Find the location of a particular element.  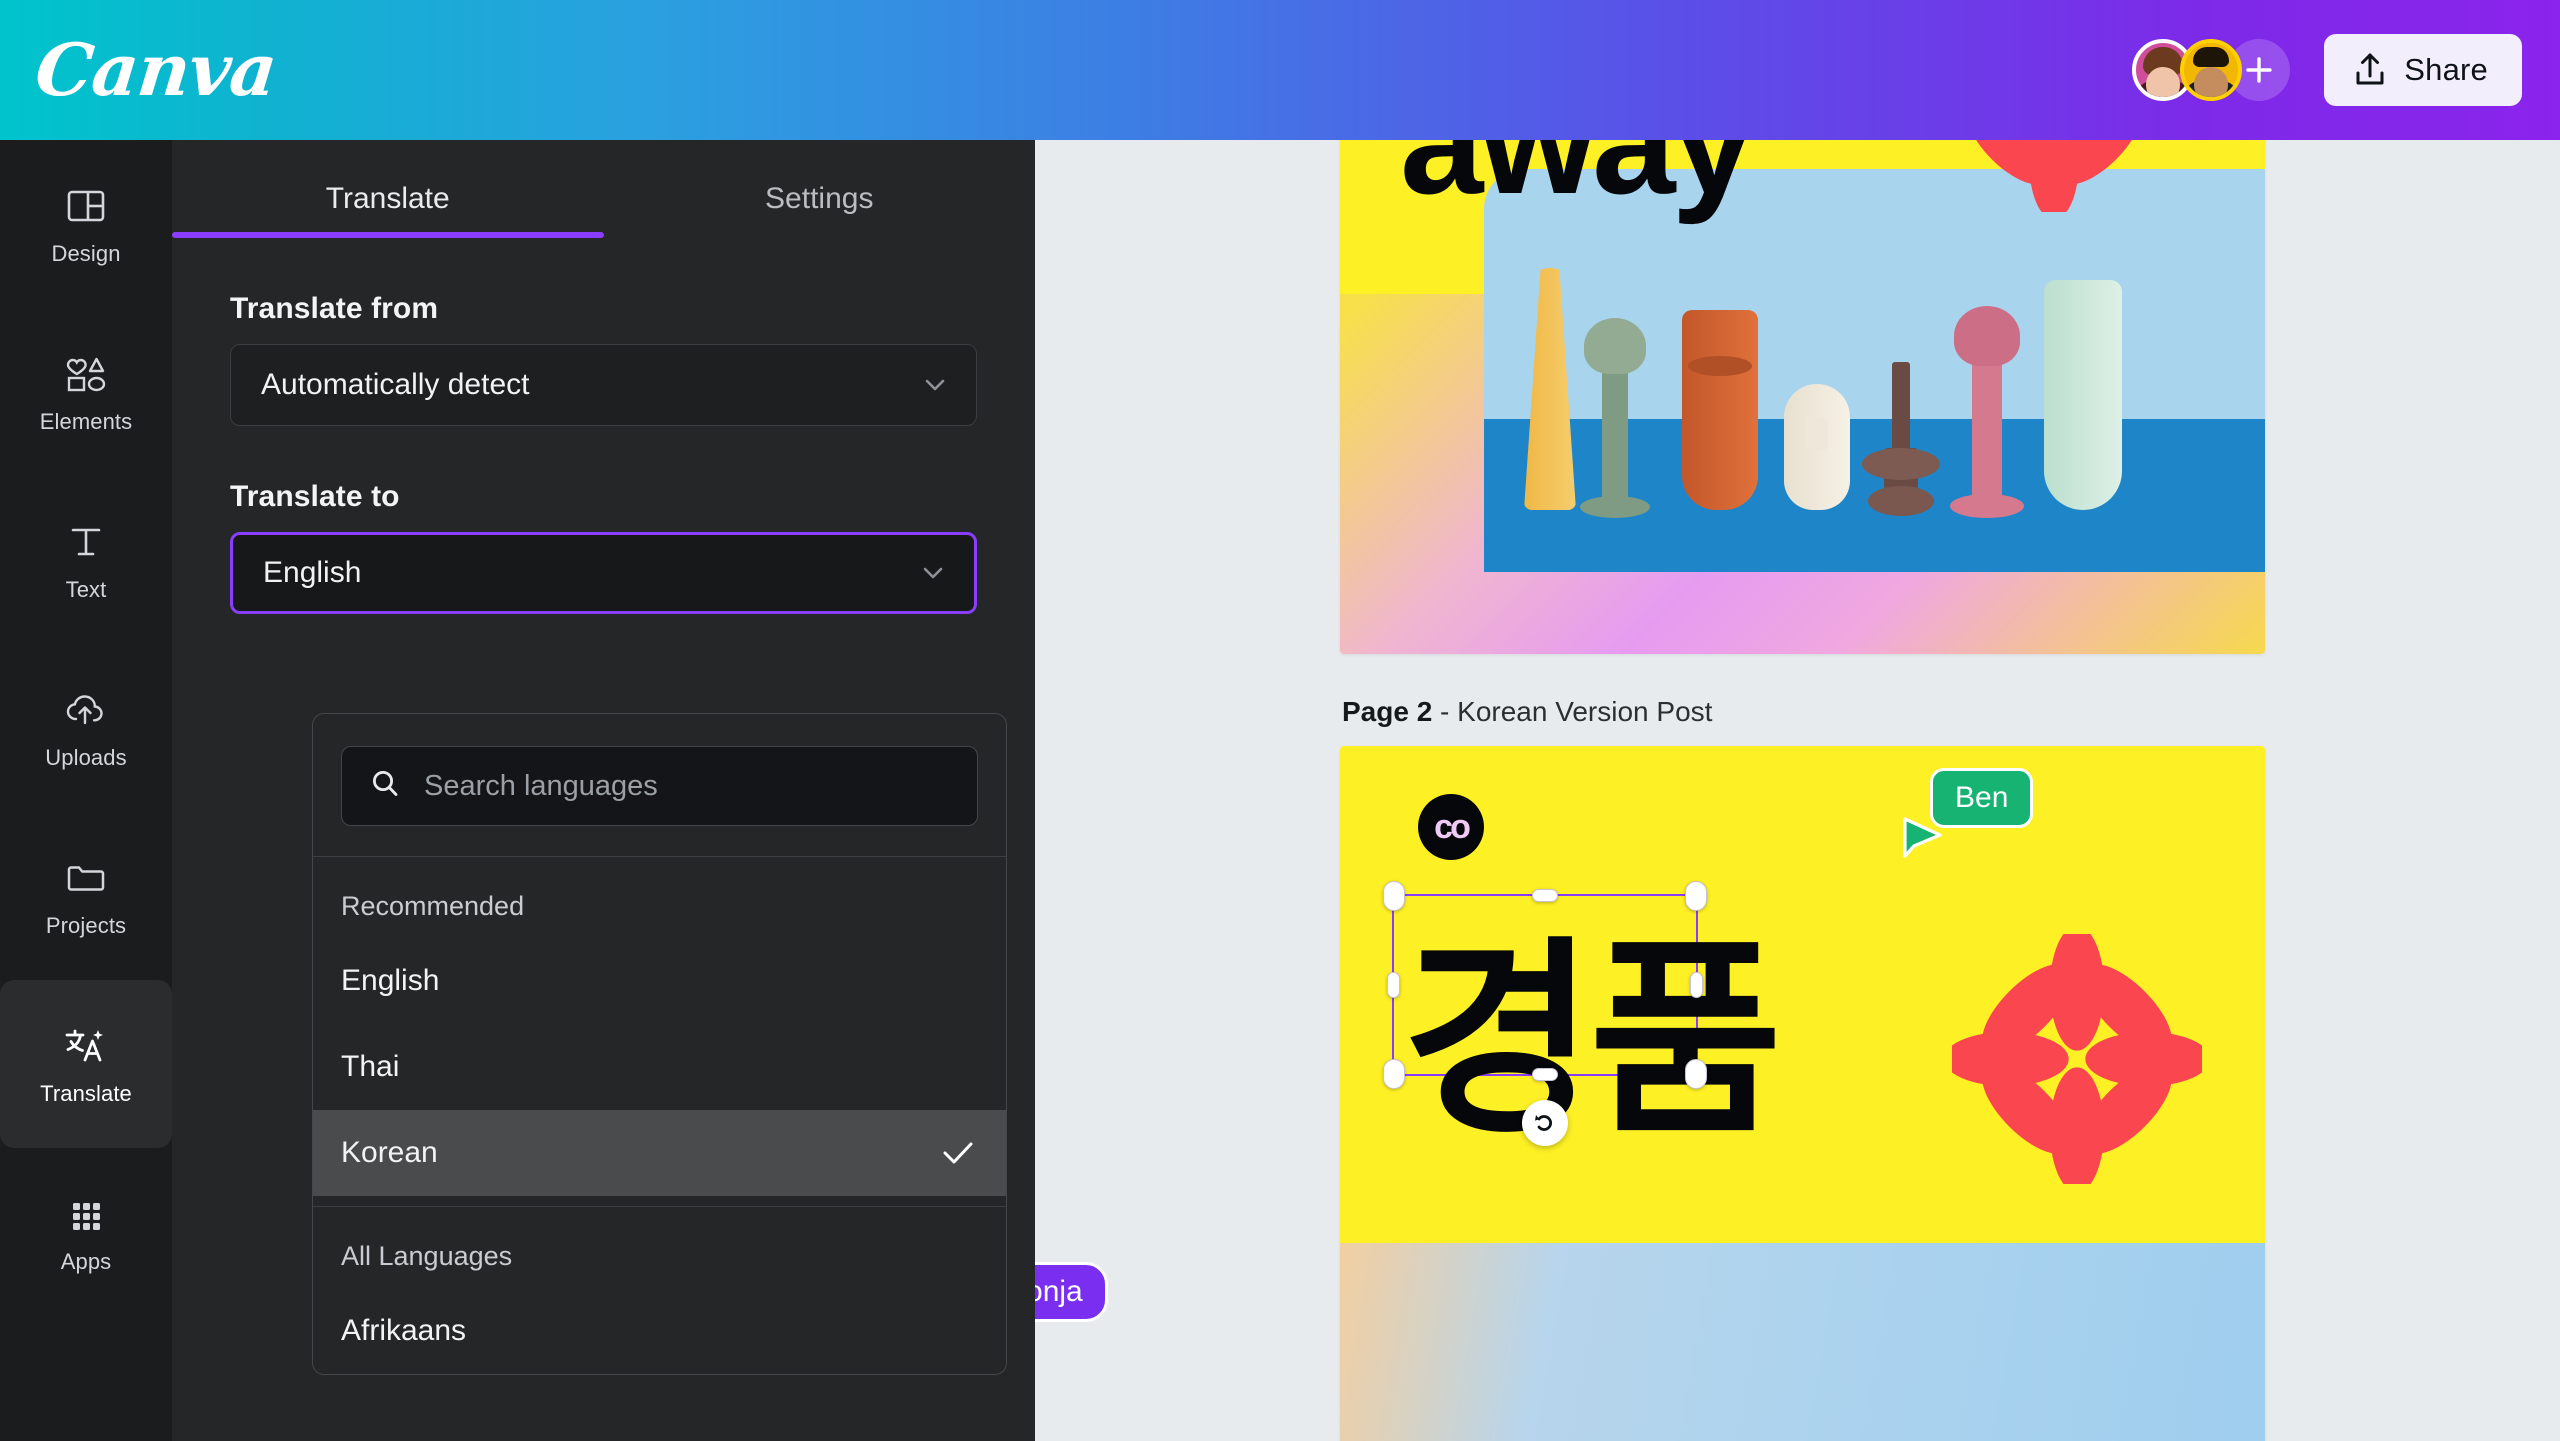

language-dropdown: Recommended English Thai Korean is located at coordinates (659, 1044).